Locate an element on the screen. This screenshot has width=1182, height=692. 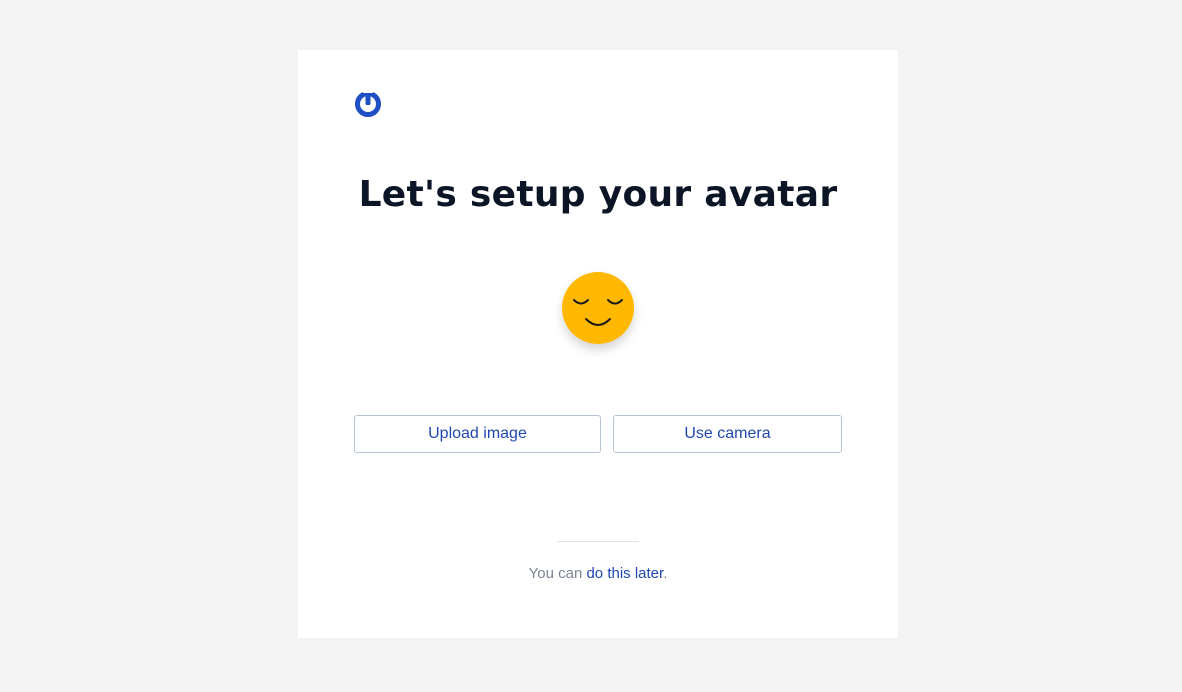
smiley-face-icon is located at coordinates (598, 312).